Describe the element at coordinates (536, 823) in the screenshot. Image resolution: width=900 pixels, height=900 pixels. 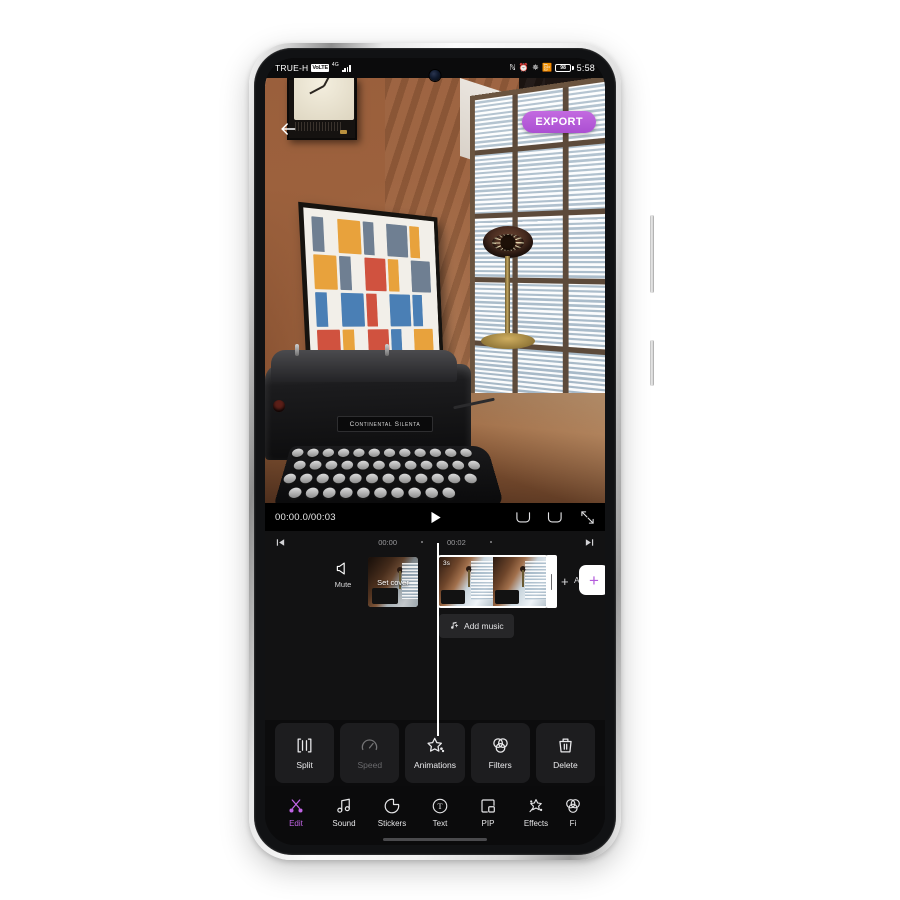
I see `nav-label-effects: Effects` at that location.